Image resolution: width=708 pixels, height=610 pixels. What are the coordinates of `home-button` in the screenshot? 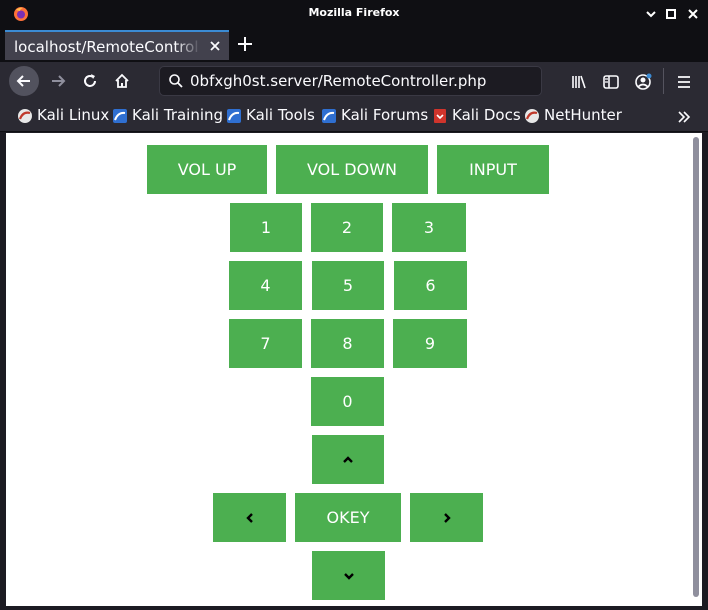 It's located at (122, 81).